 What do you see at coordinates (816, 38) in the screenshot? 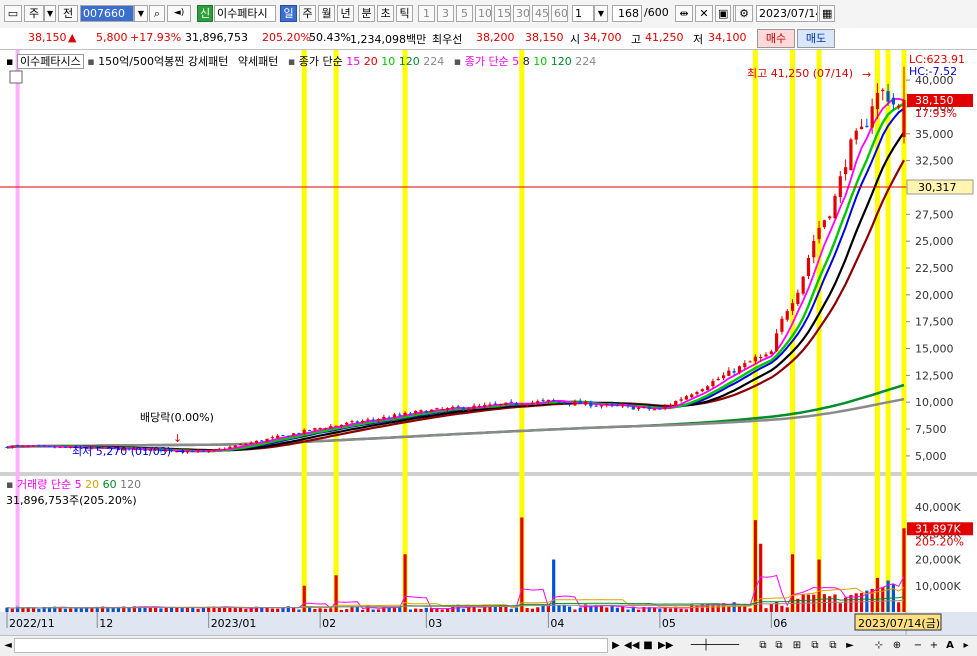
I see `sell-button: 매도` at bounding box center [816, 38].